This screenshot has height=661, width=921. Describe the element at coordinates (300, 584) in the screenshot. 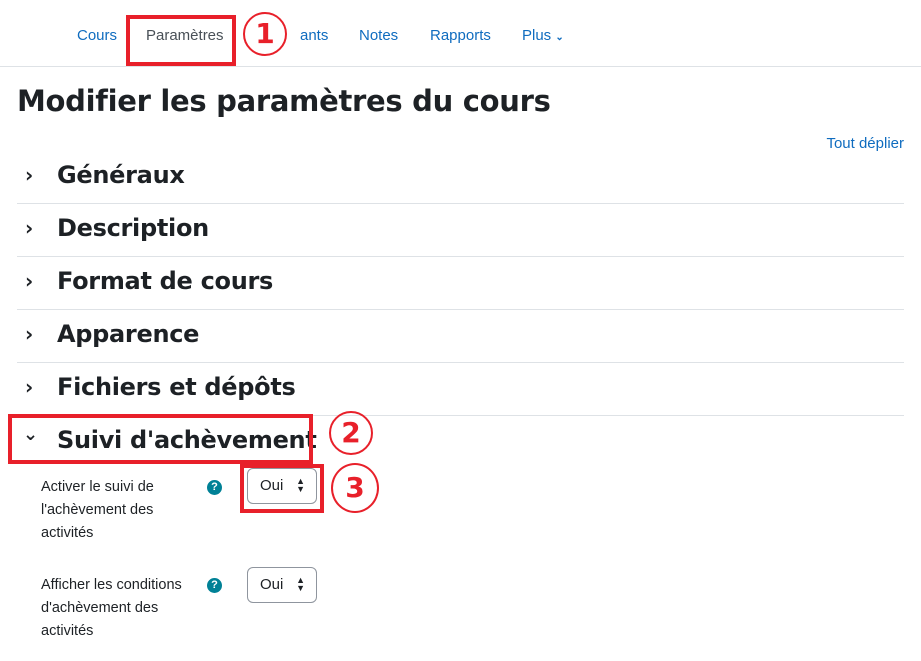

I see `sort-arrows-icon: ▲ ▼` at that location.